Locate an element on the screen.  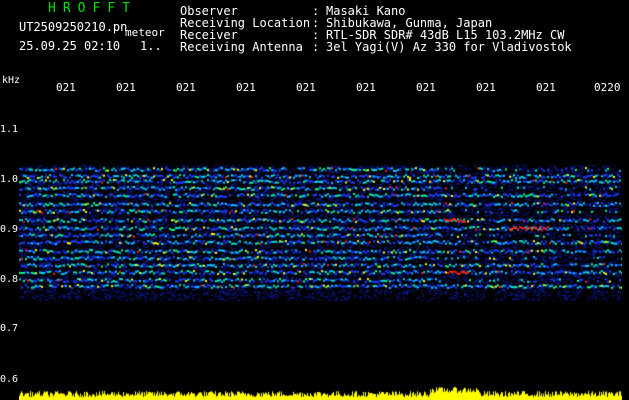
y-tick: 0.7 is located at coordinates (9, 328).